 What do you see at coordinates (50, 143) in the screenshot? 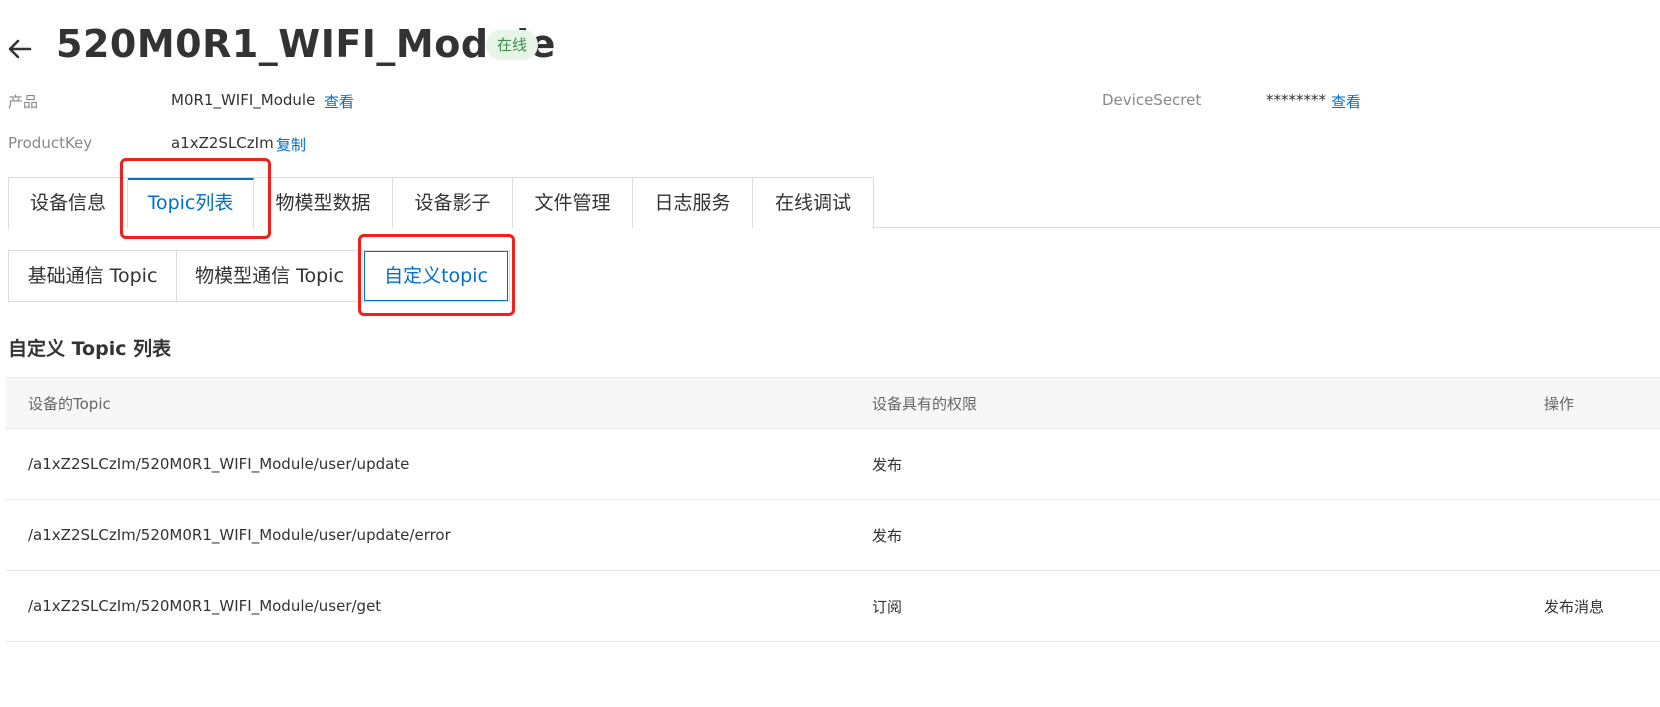
I see `productkey-label: ProductKey` at bounding box center [50, 143].